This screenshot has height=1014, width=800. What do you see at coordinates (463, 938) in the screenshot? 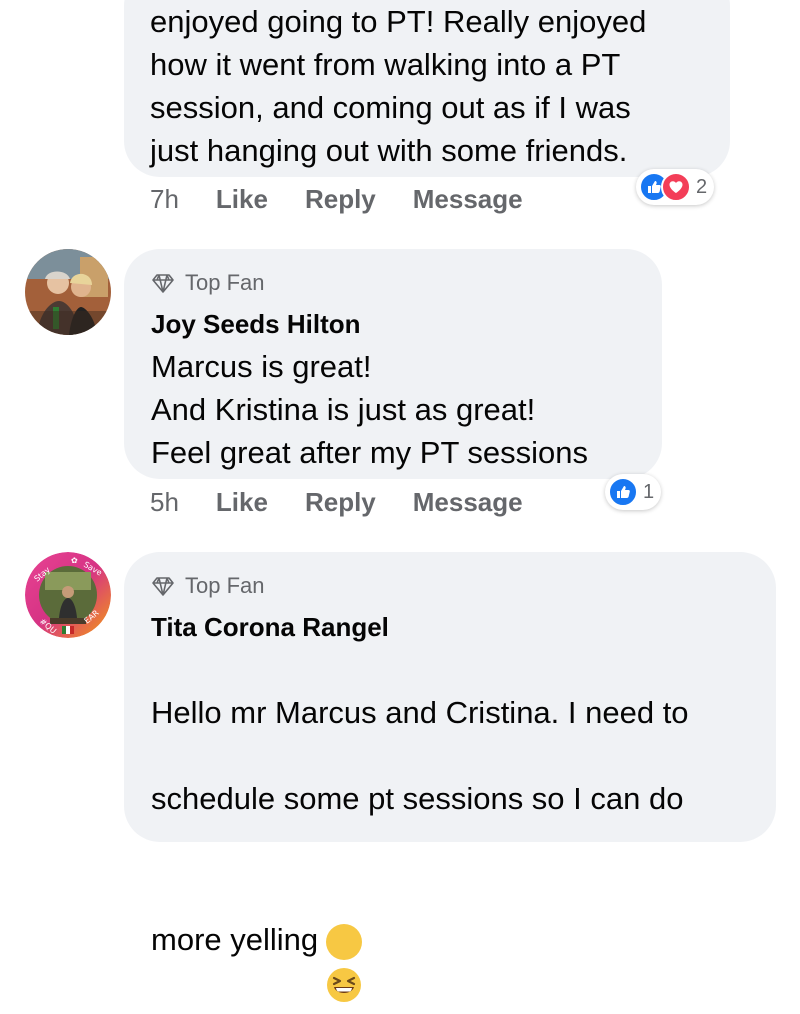
I see `comment-text-line: more yelling` at bounding box center [463, 938].